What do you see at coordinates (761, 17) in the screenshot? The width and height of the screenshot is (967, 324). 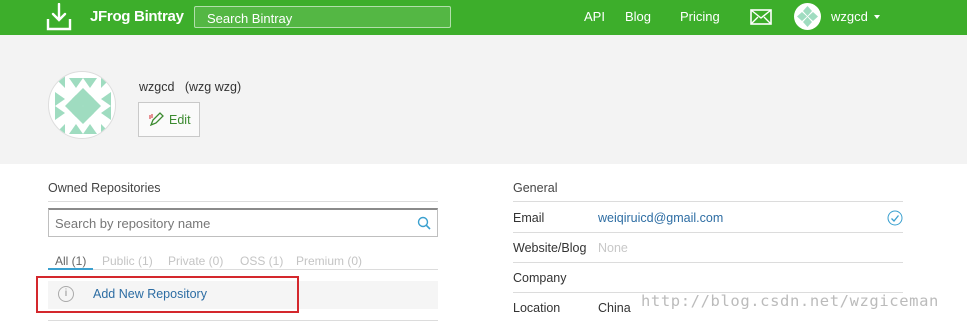 I see `mail-icon` at bounding box center [761, 17].